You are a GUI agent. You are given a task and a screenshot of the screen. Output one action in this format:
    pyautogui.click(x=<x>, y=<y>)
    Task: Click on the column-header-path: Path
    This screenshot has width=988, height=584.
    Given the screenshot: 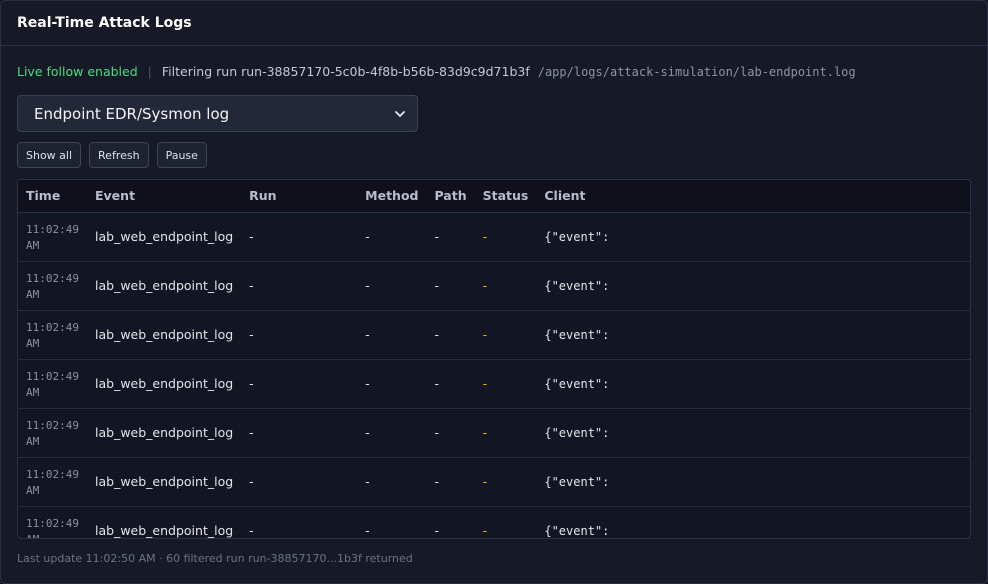 What is the action you would take?
    pyautogui.click(x=450, y=196)
    